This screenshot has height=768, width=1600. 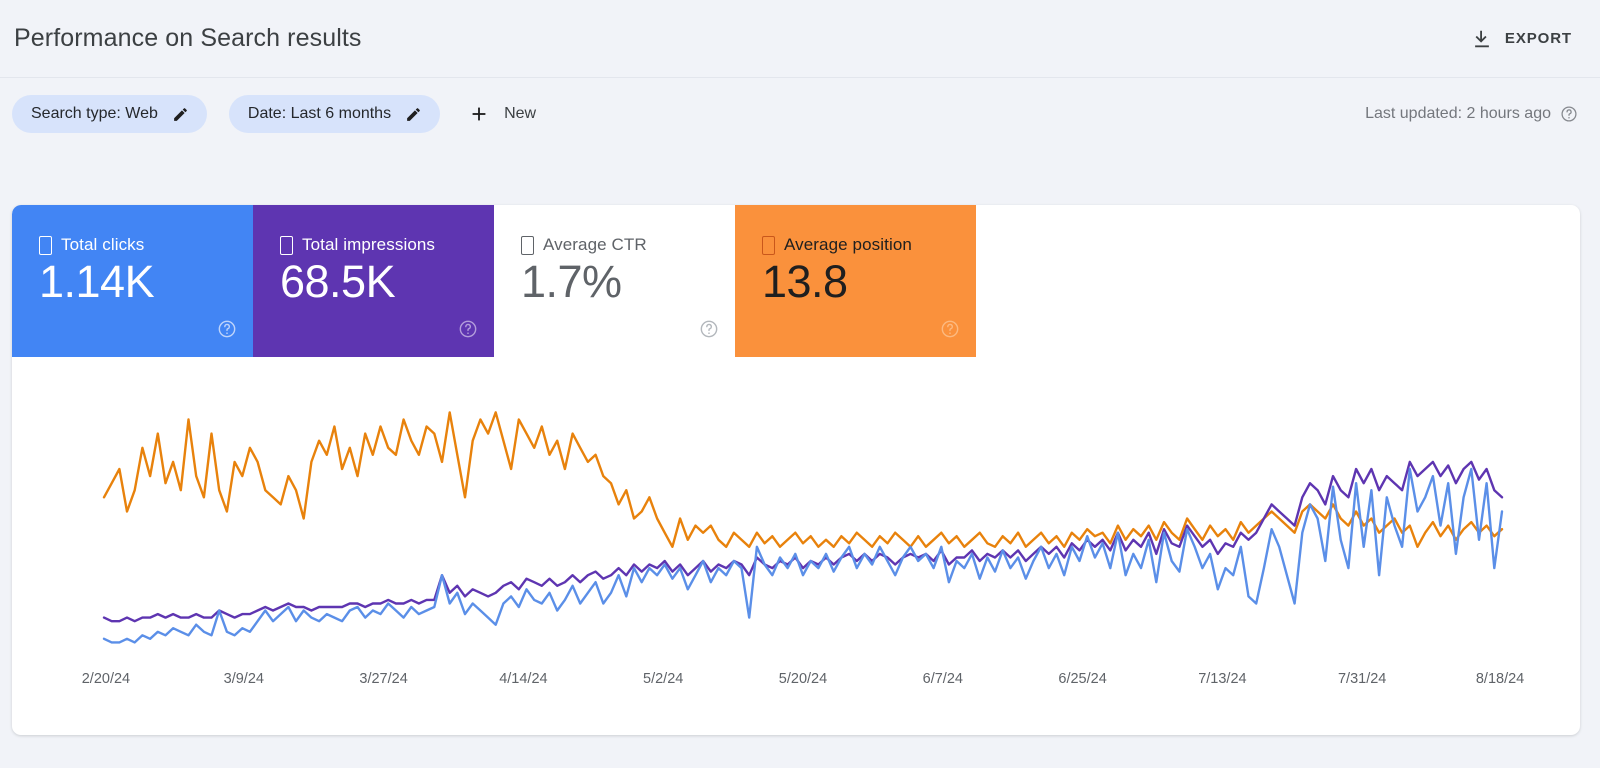 I want to click on x-axis-tick-label: 7/31/24, so click(x=1362, y=679).